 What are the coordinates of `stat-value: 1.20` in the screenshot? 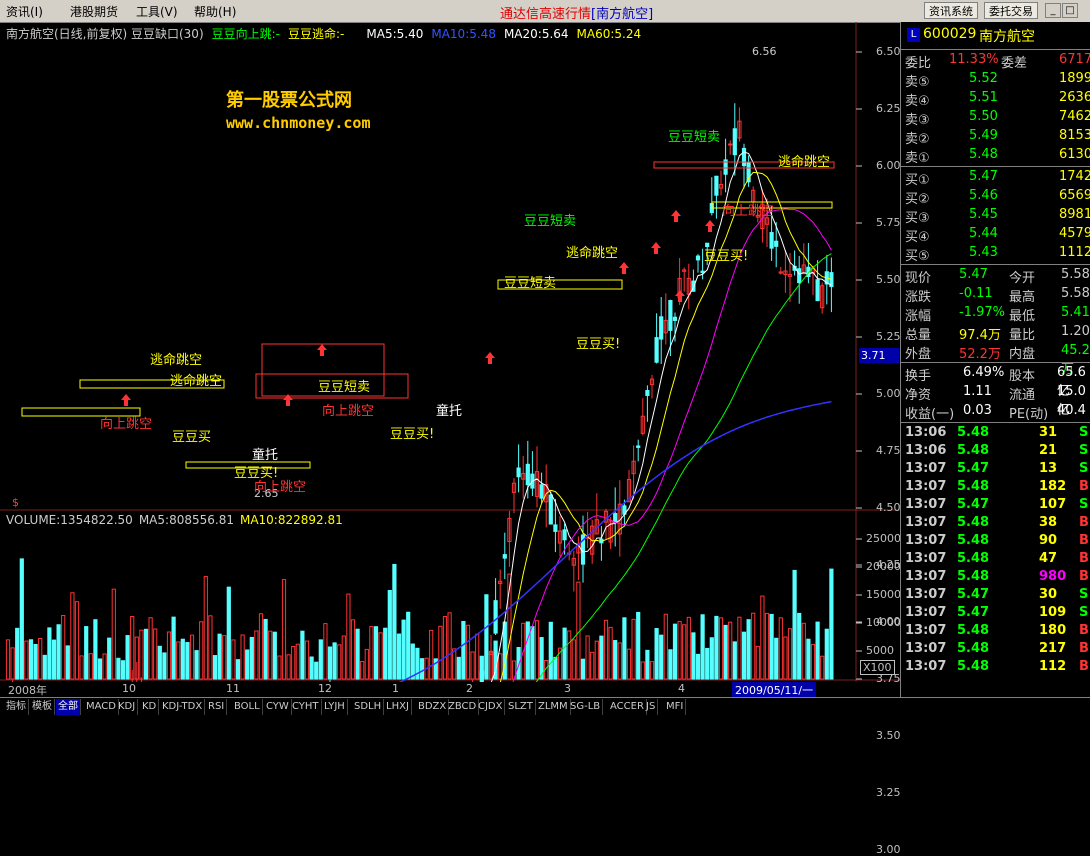 It's located at (1075, 331).